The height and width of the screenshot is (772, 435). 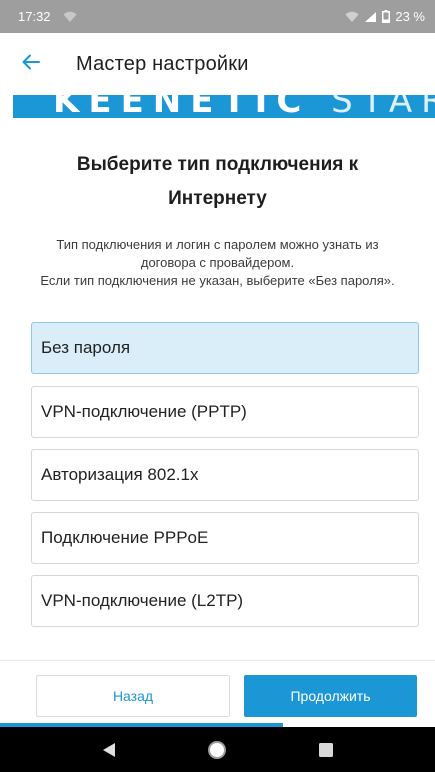 What do you see at coordinates (34, 16) in the screenshot?
I see `status-time: 17:32` at bounding box center [34, 16].